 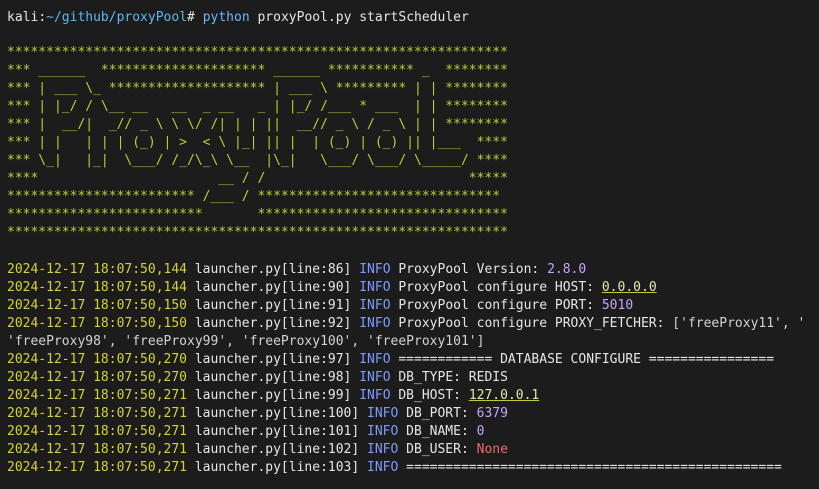 I want to click on log-source: launcher.py[line:99], so click(x=269, y=395).